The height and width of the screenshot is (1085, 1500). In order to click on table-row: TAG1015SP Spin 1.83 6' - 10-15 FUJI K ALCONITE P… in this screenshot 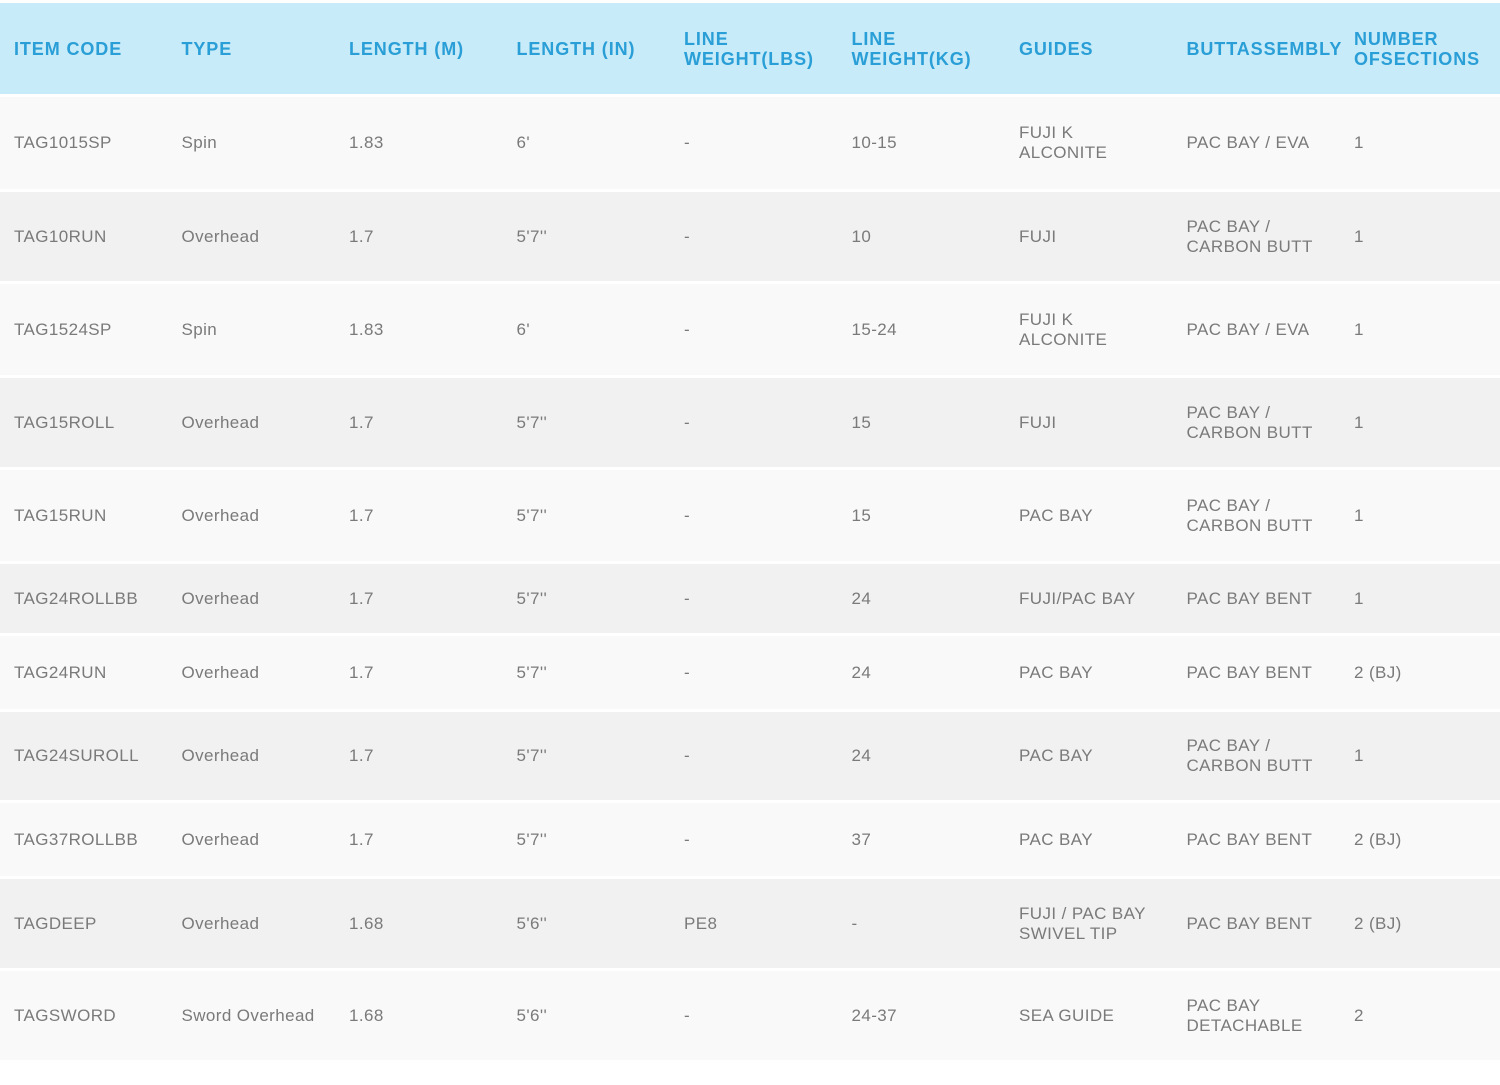, I will do `click(750, 144)`.